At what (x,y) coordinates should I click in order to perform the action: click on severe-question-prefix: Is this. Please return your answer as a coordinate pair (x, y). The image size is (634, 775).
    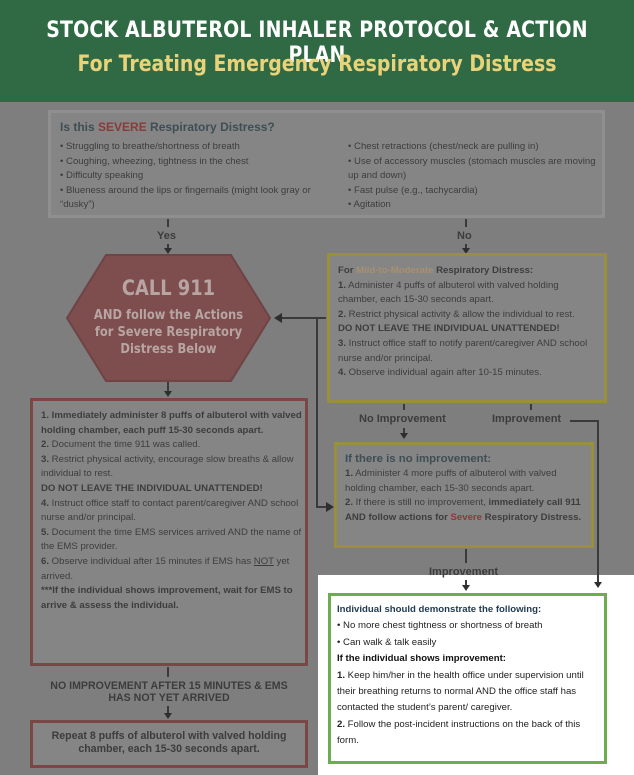
    Looking at the image, I should click on (79, 127).